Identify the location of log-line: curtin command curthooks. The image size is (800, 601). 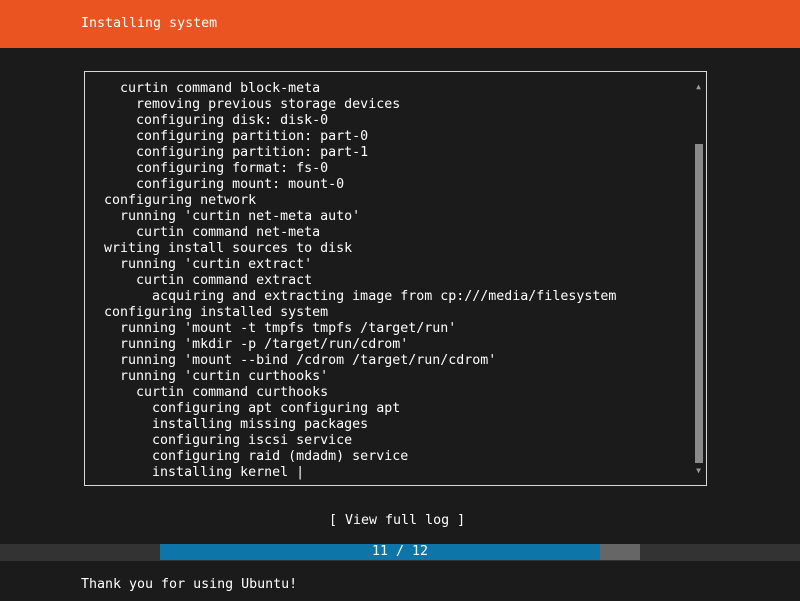
(389, 393).